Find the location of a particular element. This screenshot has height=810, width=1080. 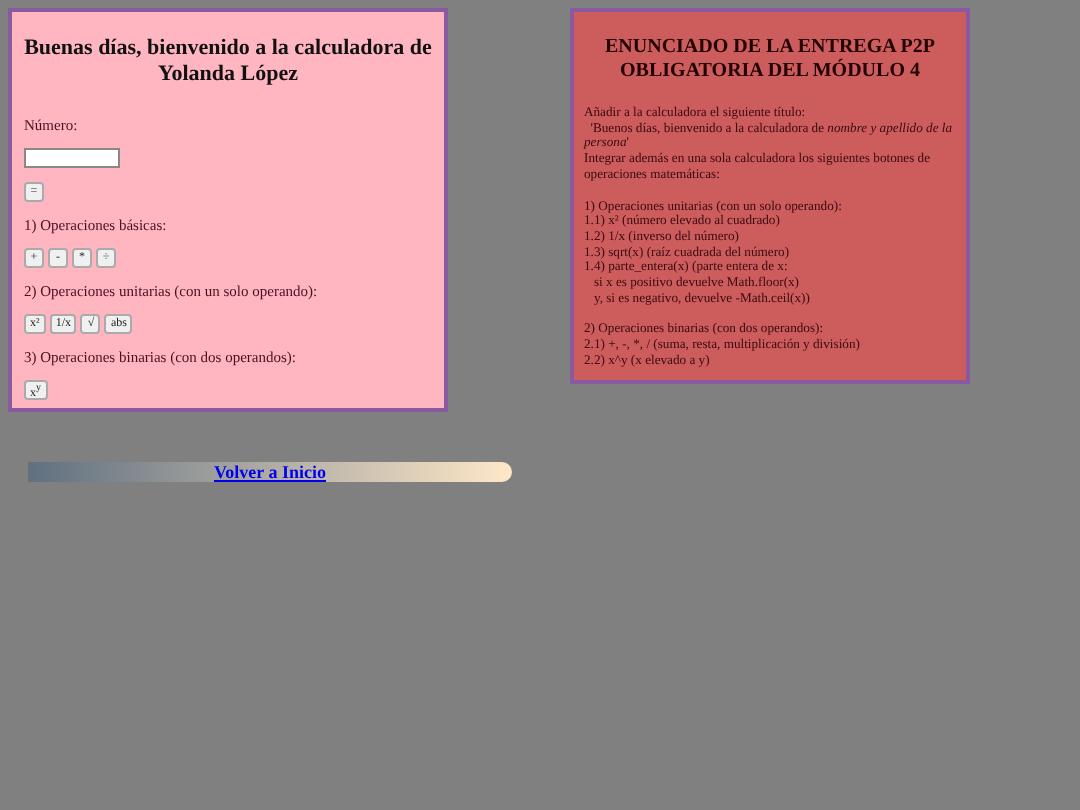

number-input-field is located at coordinates (72, 158).